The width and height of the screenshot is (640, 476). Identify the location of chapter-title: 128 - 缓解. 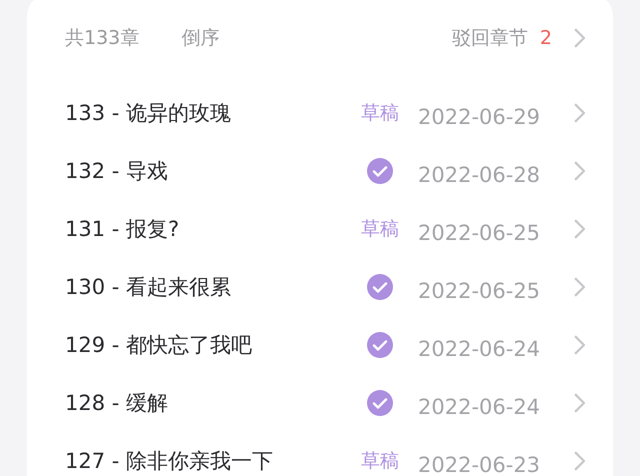
(207, 403).